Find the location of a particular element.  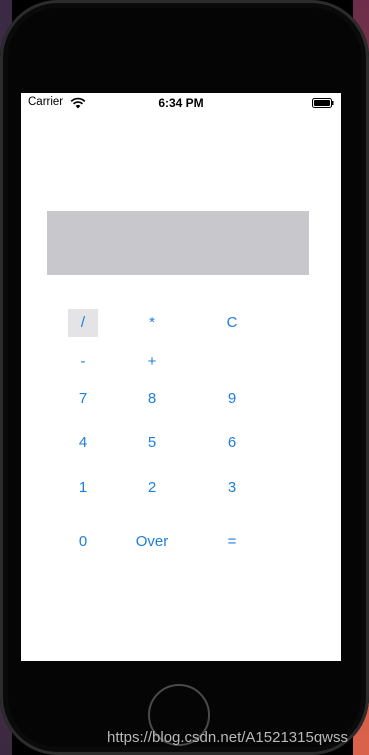

equals-button: = is located at coordinates (232, 542).